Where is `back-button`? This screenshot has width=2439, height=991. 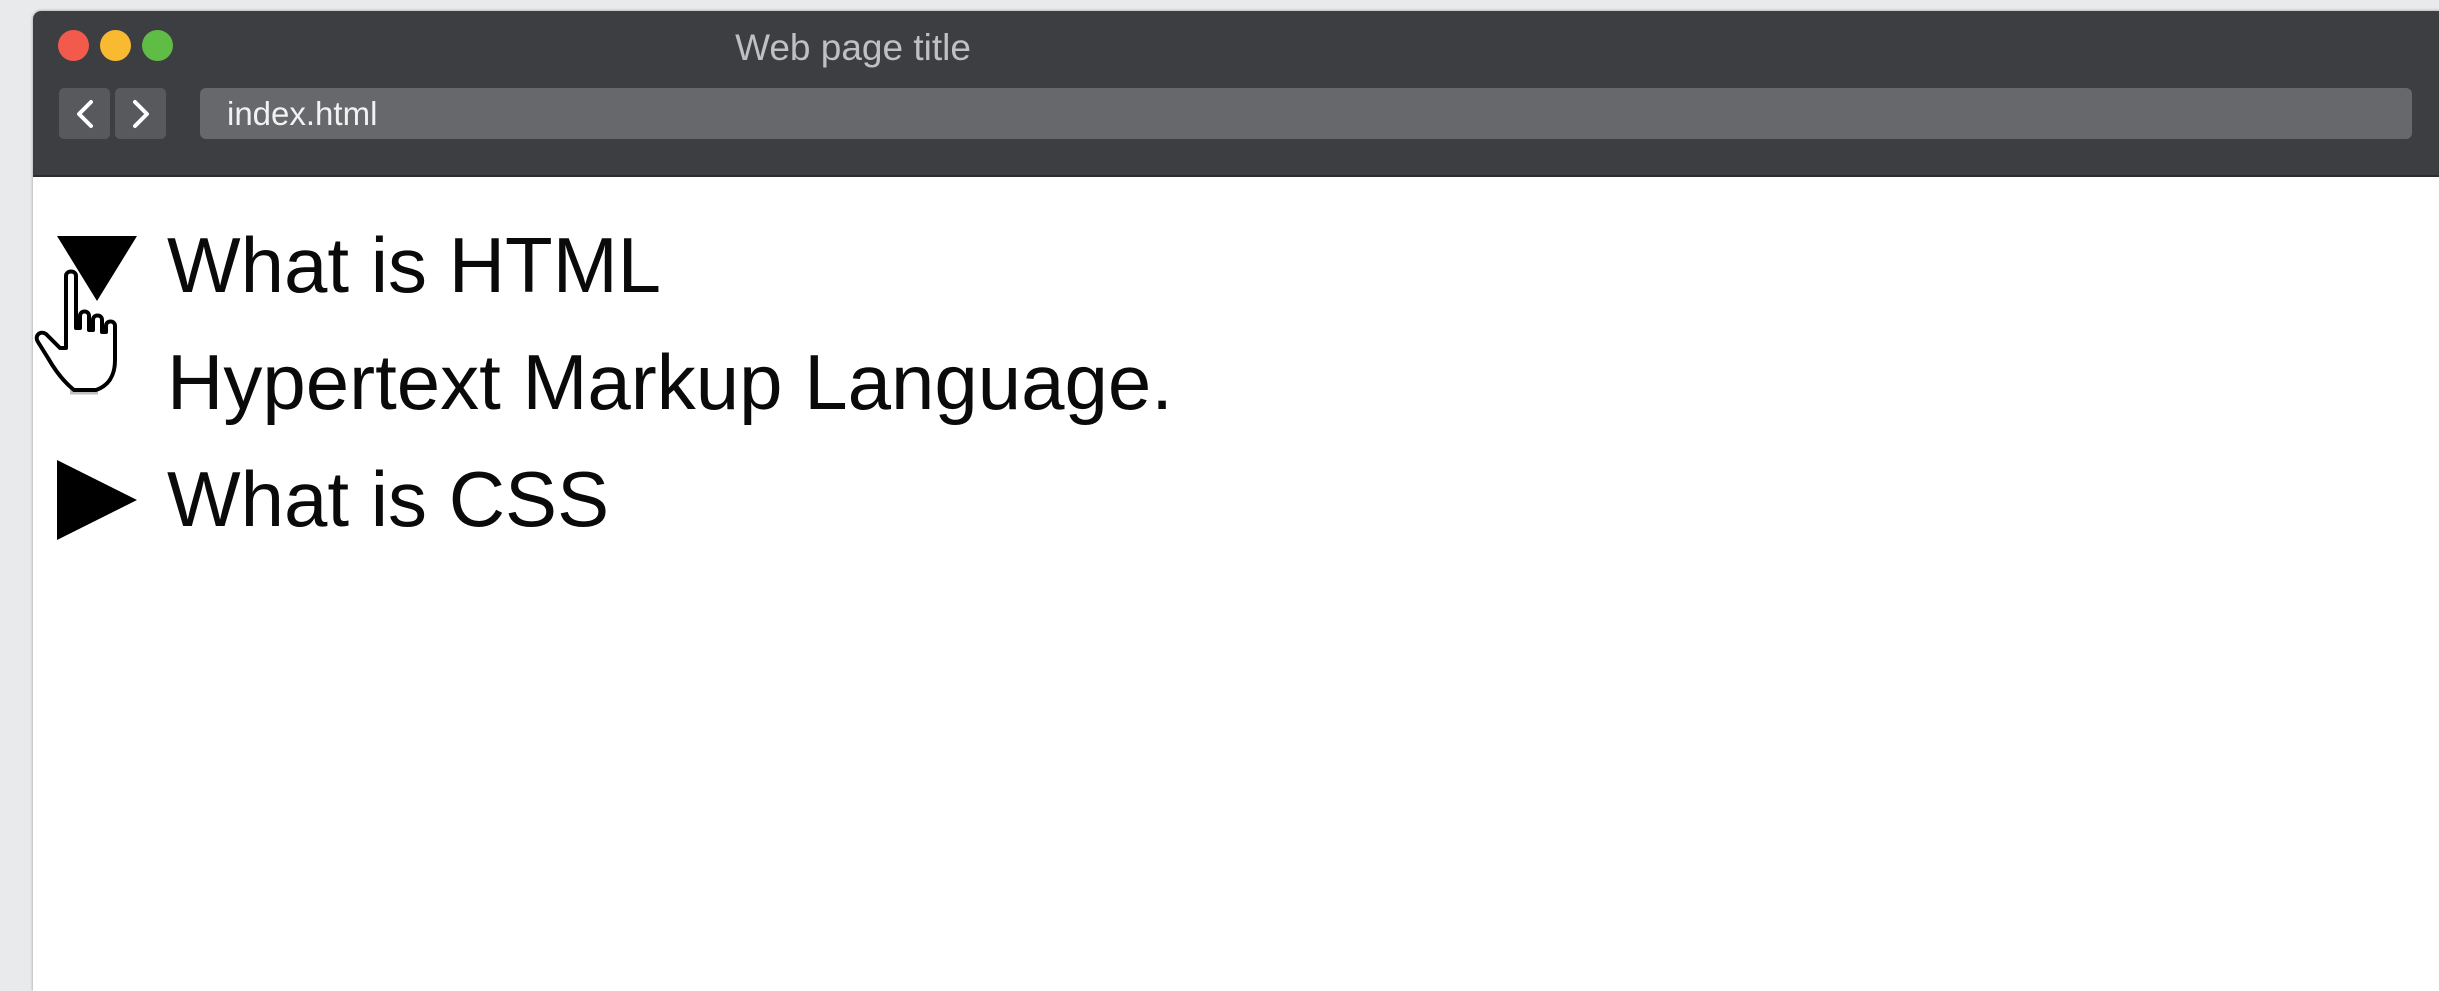 back-button is located at coordinates (84, 113).